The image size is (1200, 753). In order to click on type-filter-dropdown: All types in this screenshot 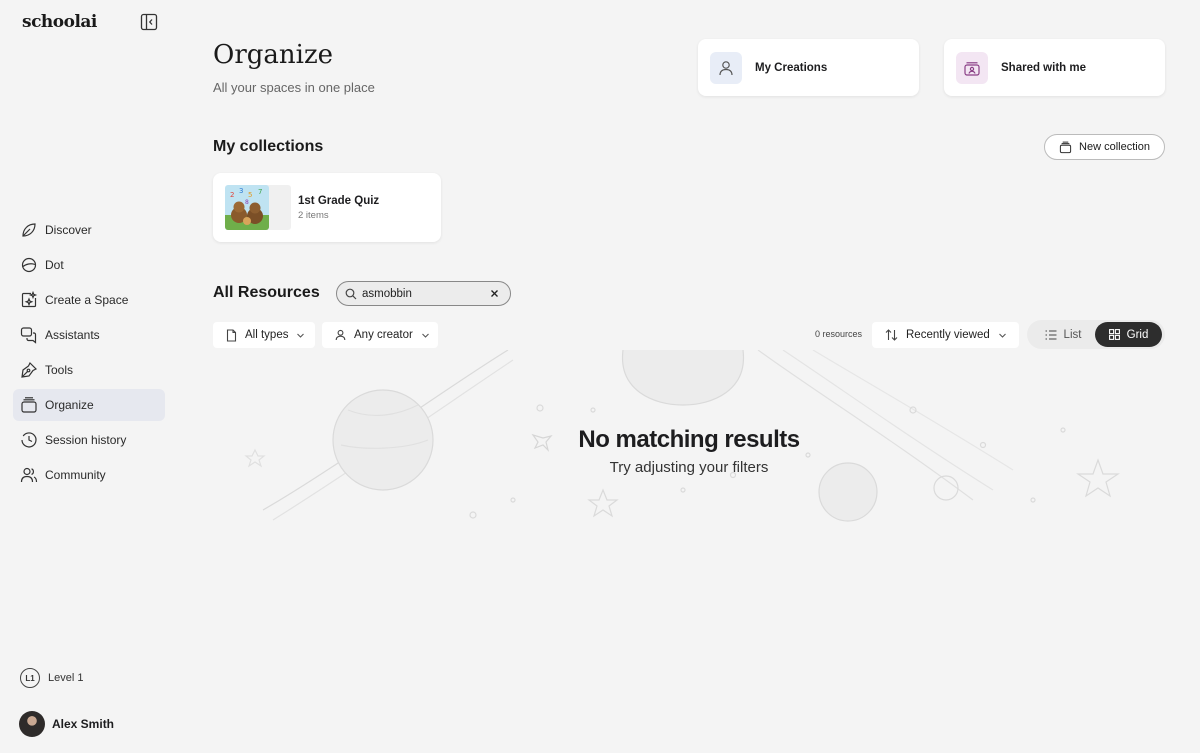, I will do `click(264, 335)`.